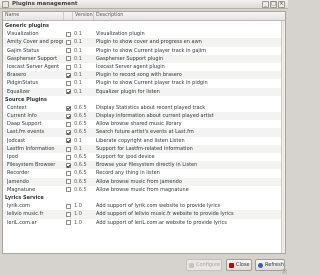  I want to click on plugin-name: Jodcast, so click(16, 140).